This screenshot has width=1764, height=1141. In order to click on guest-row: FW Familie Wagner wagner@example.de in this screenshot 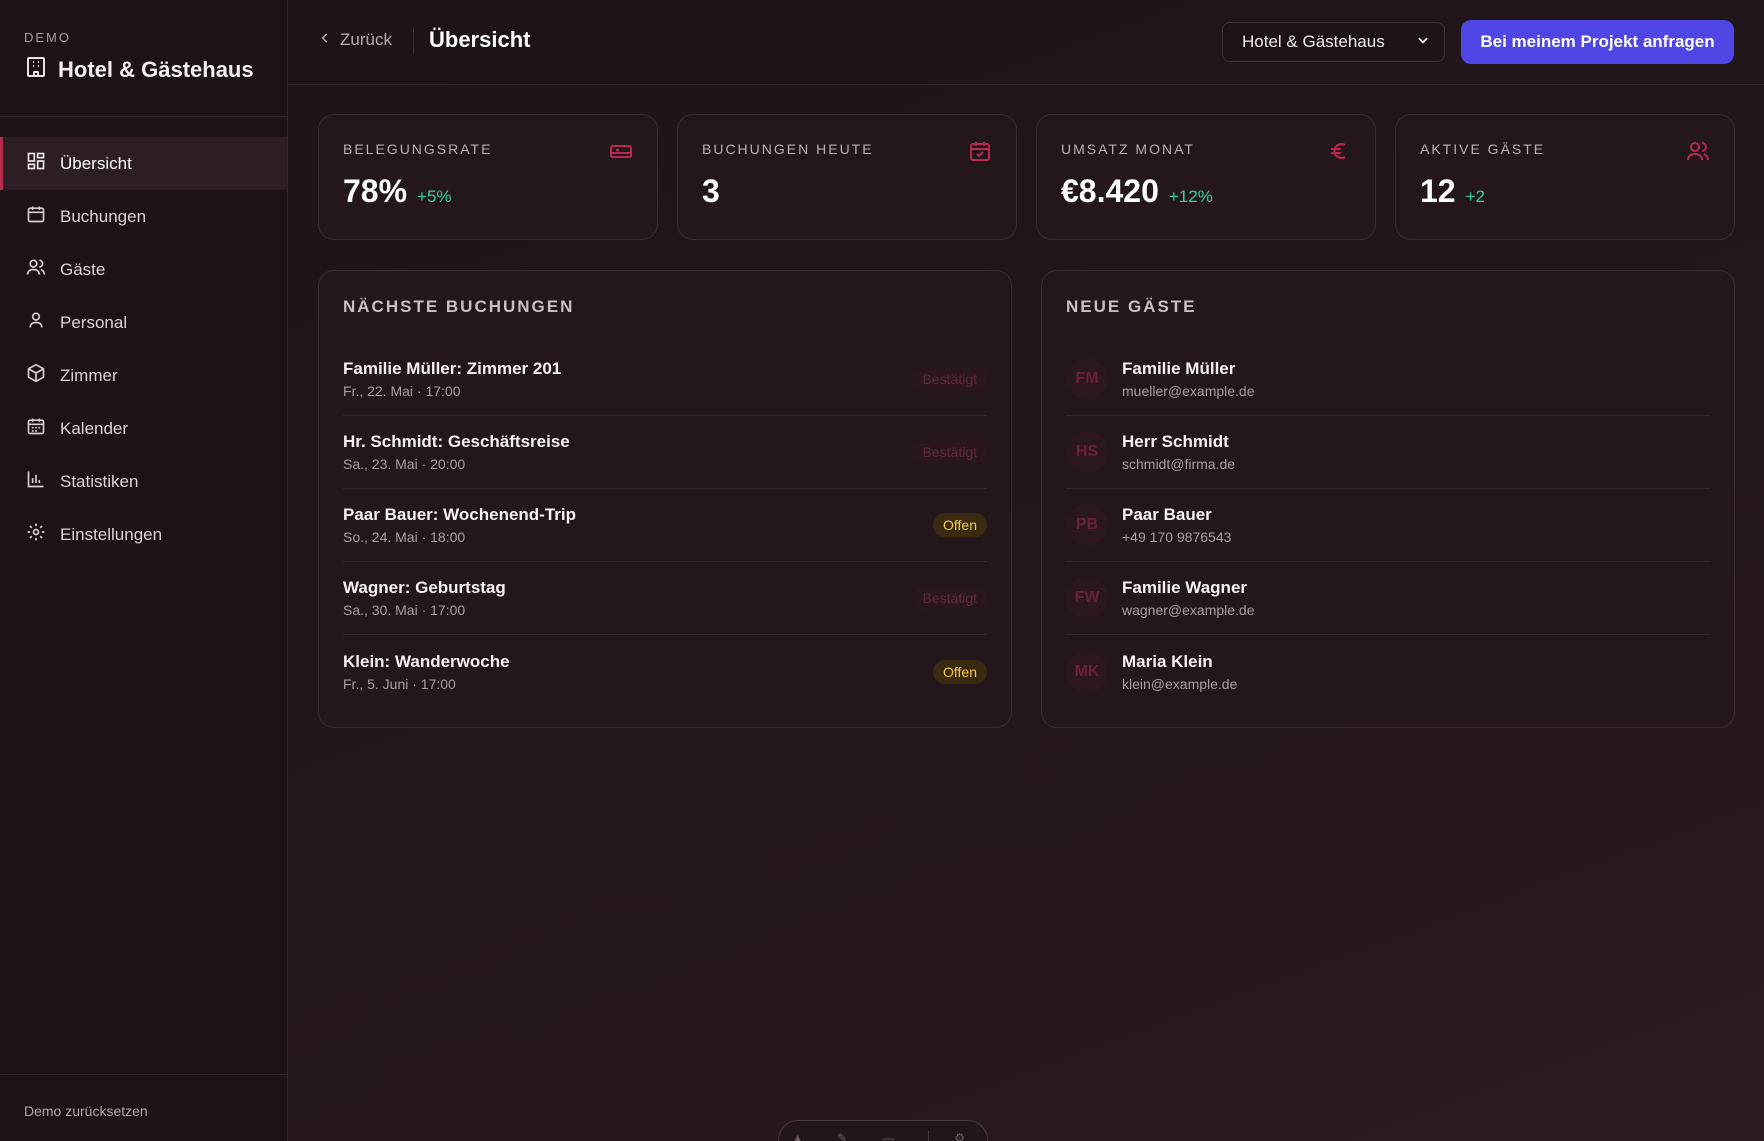, I will do `click(1388, 598)`.